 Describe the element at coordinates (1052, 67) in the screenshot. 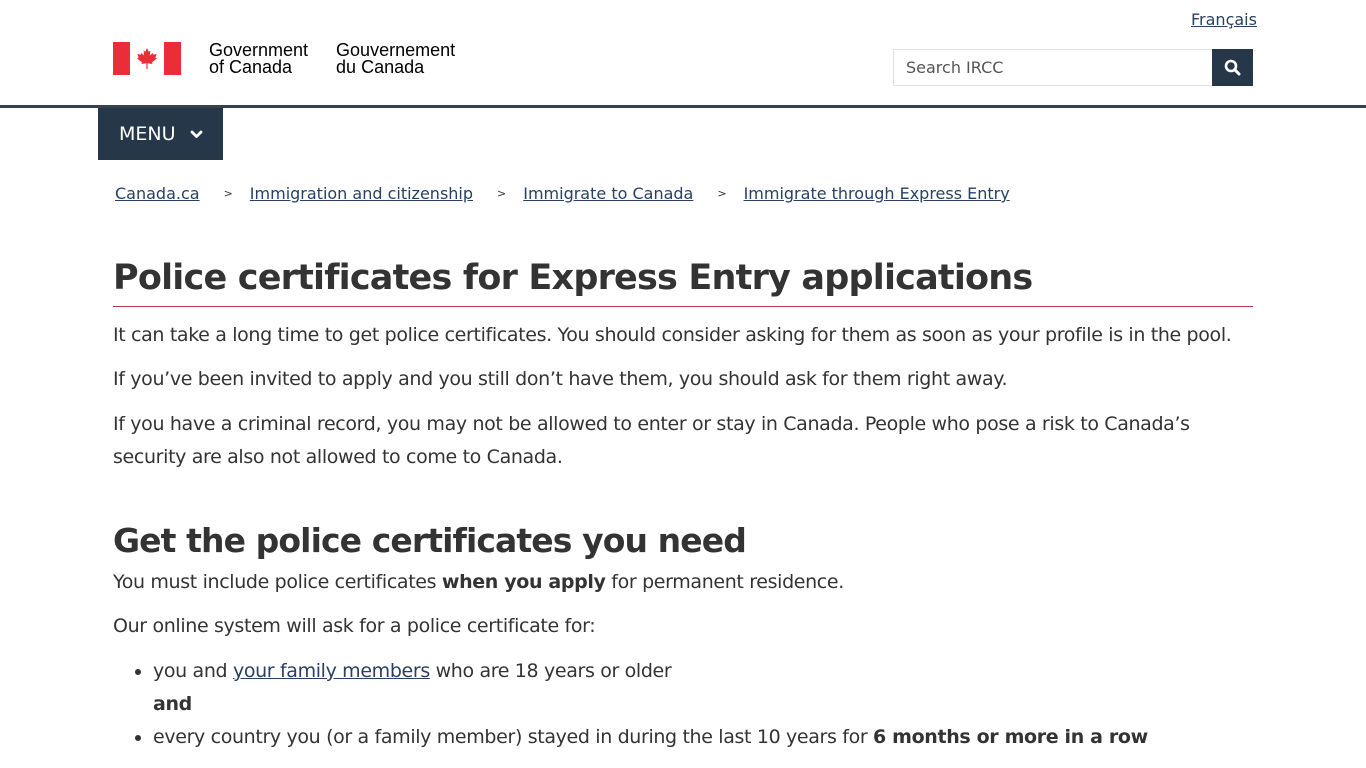

I see `search-input` at that location.